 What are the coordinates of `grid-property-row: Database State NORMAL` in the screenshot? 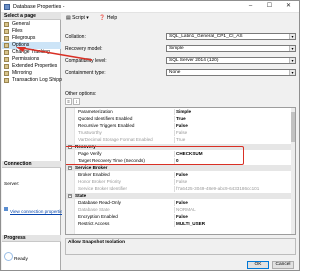 It's located at (180, 210).